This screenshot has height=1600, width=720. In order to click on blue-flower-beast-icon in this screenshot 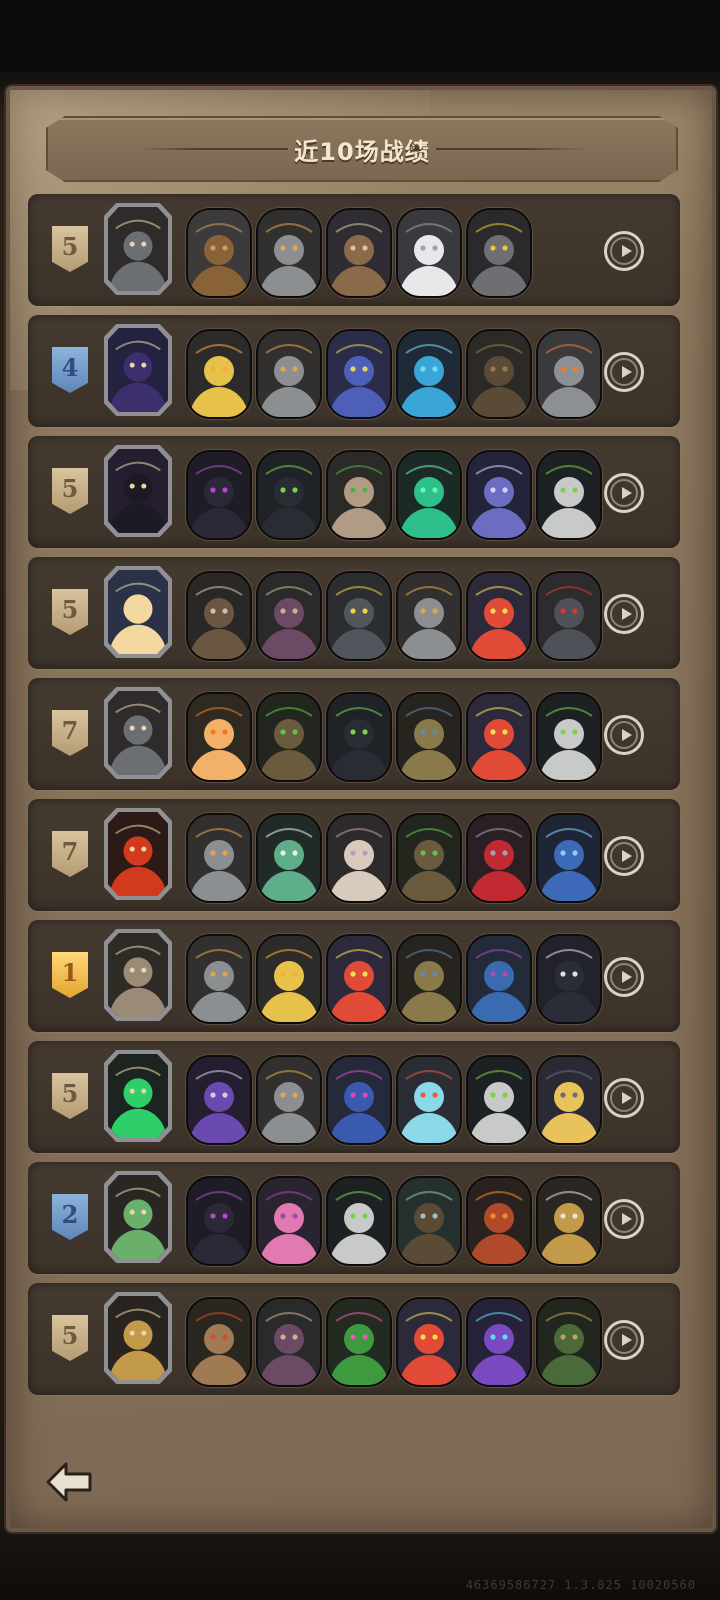, I will do `click(569, 858)`.